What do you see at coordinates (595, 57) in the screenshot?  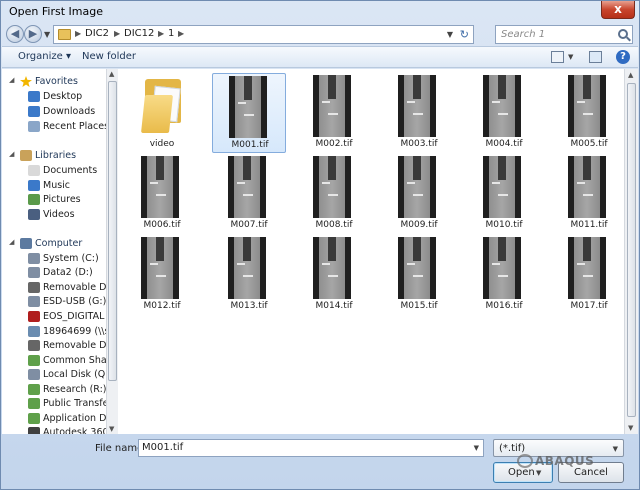 I see `preview-pane-icon` at bounding box center [595, 57].